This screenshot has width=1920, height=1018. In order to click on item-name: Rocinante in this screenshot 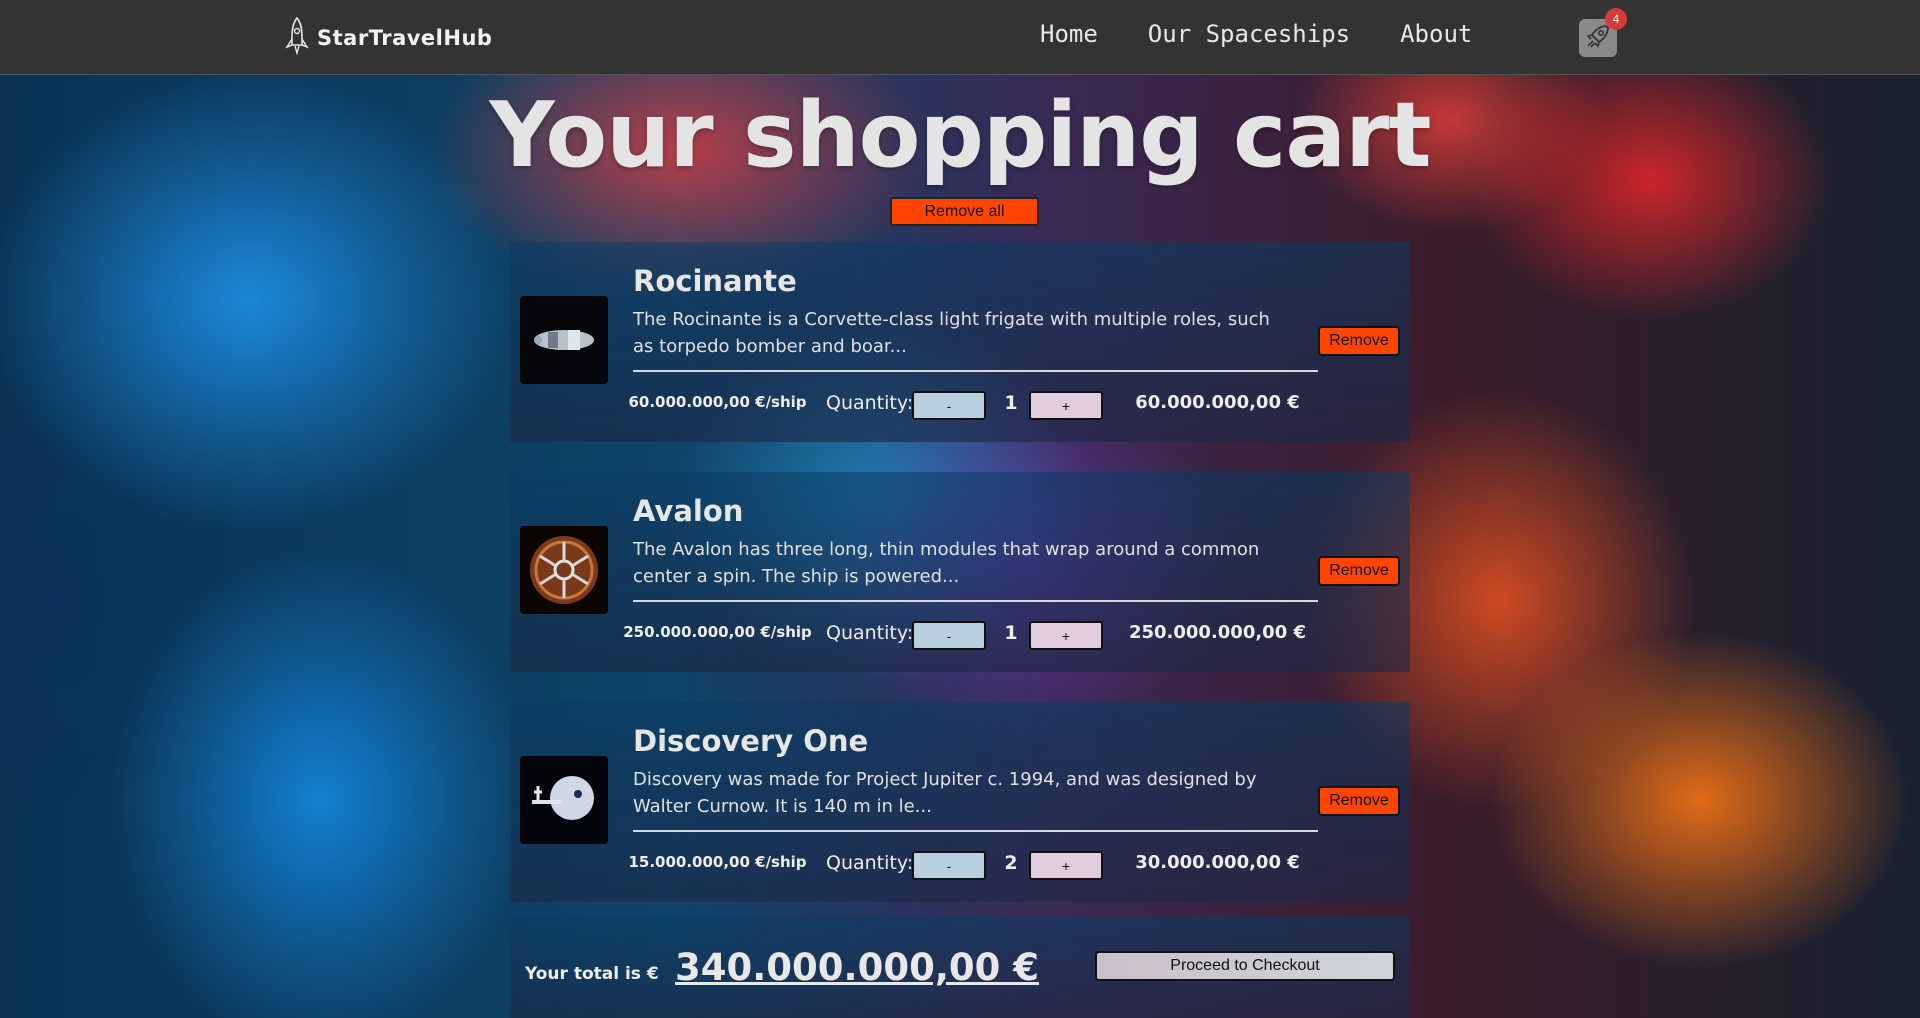, I will do `click(715, 281)`.